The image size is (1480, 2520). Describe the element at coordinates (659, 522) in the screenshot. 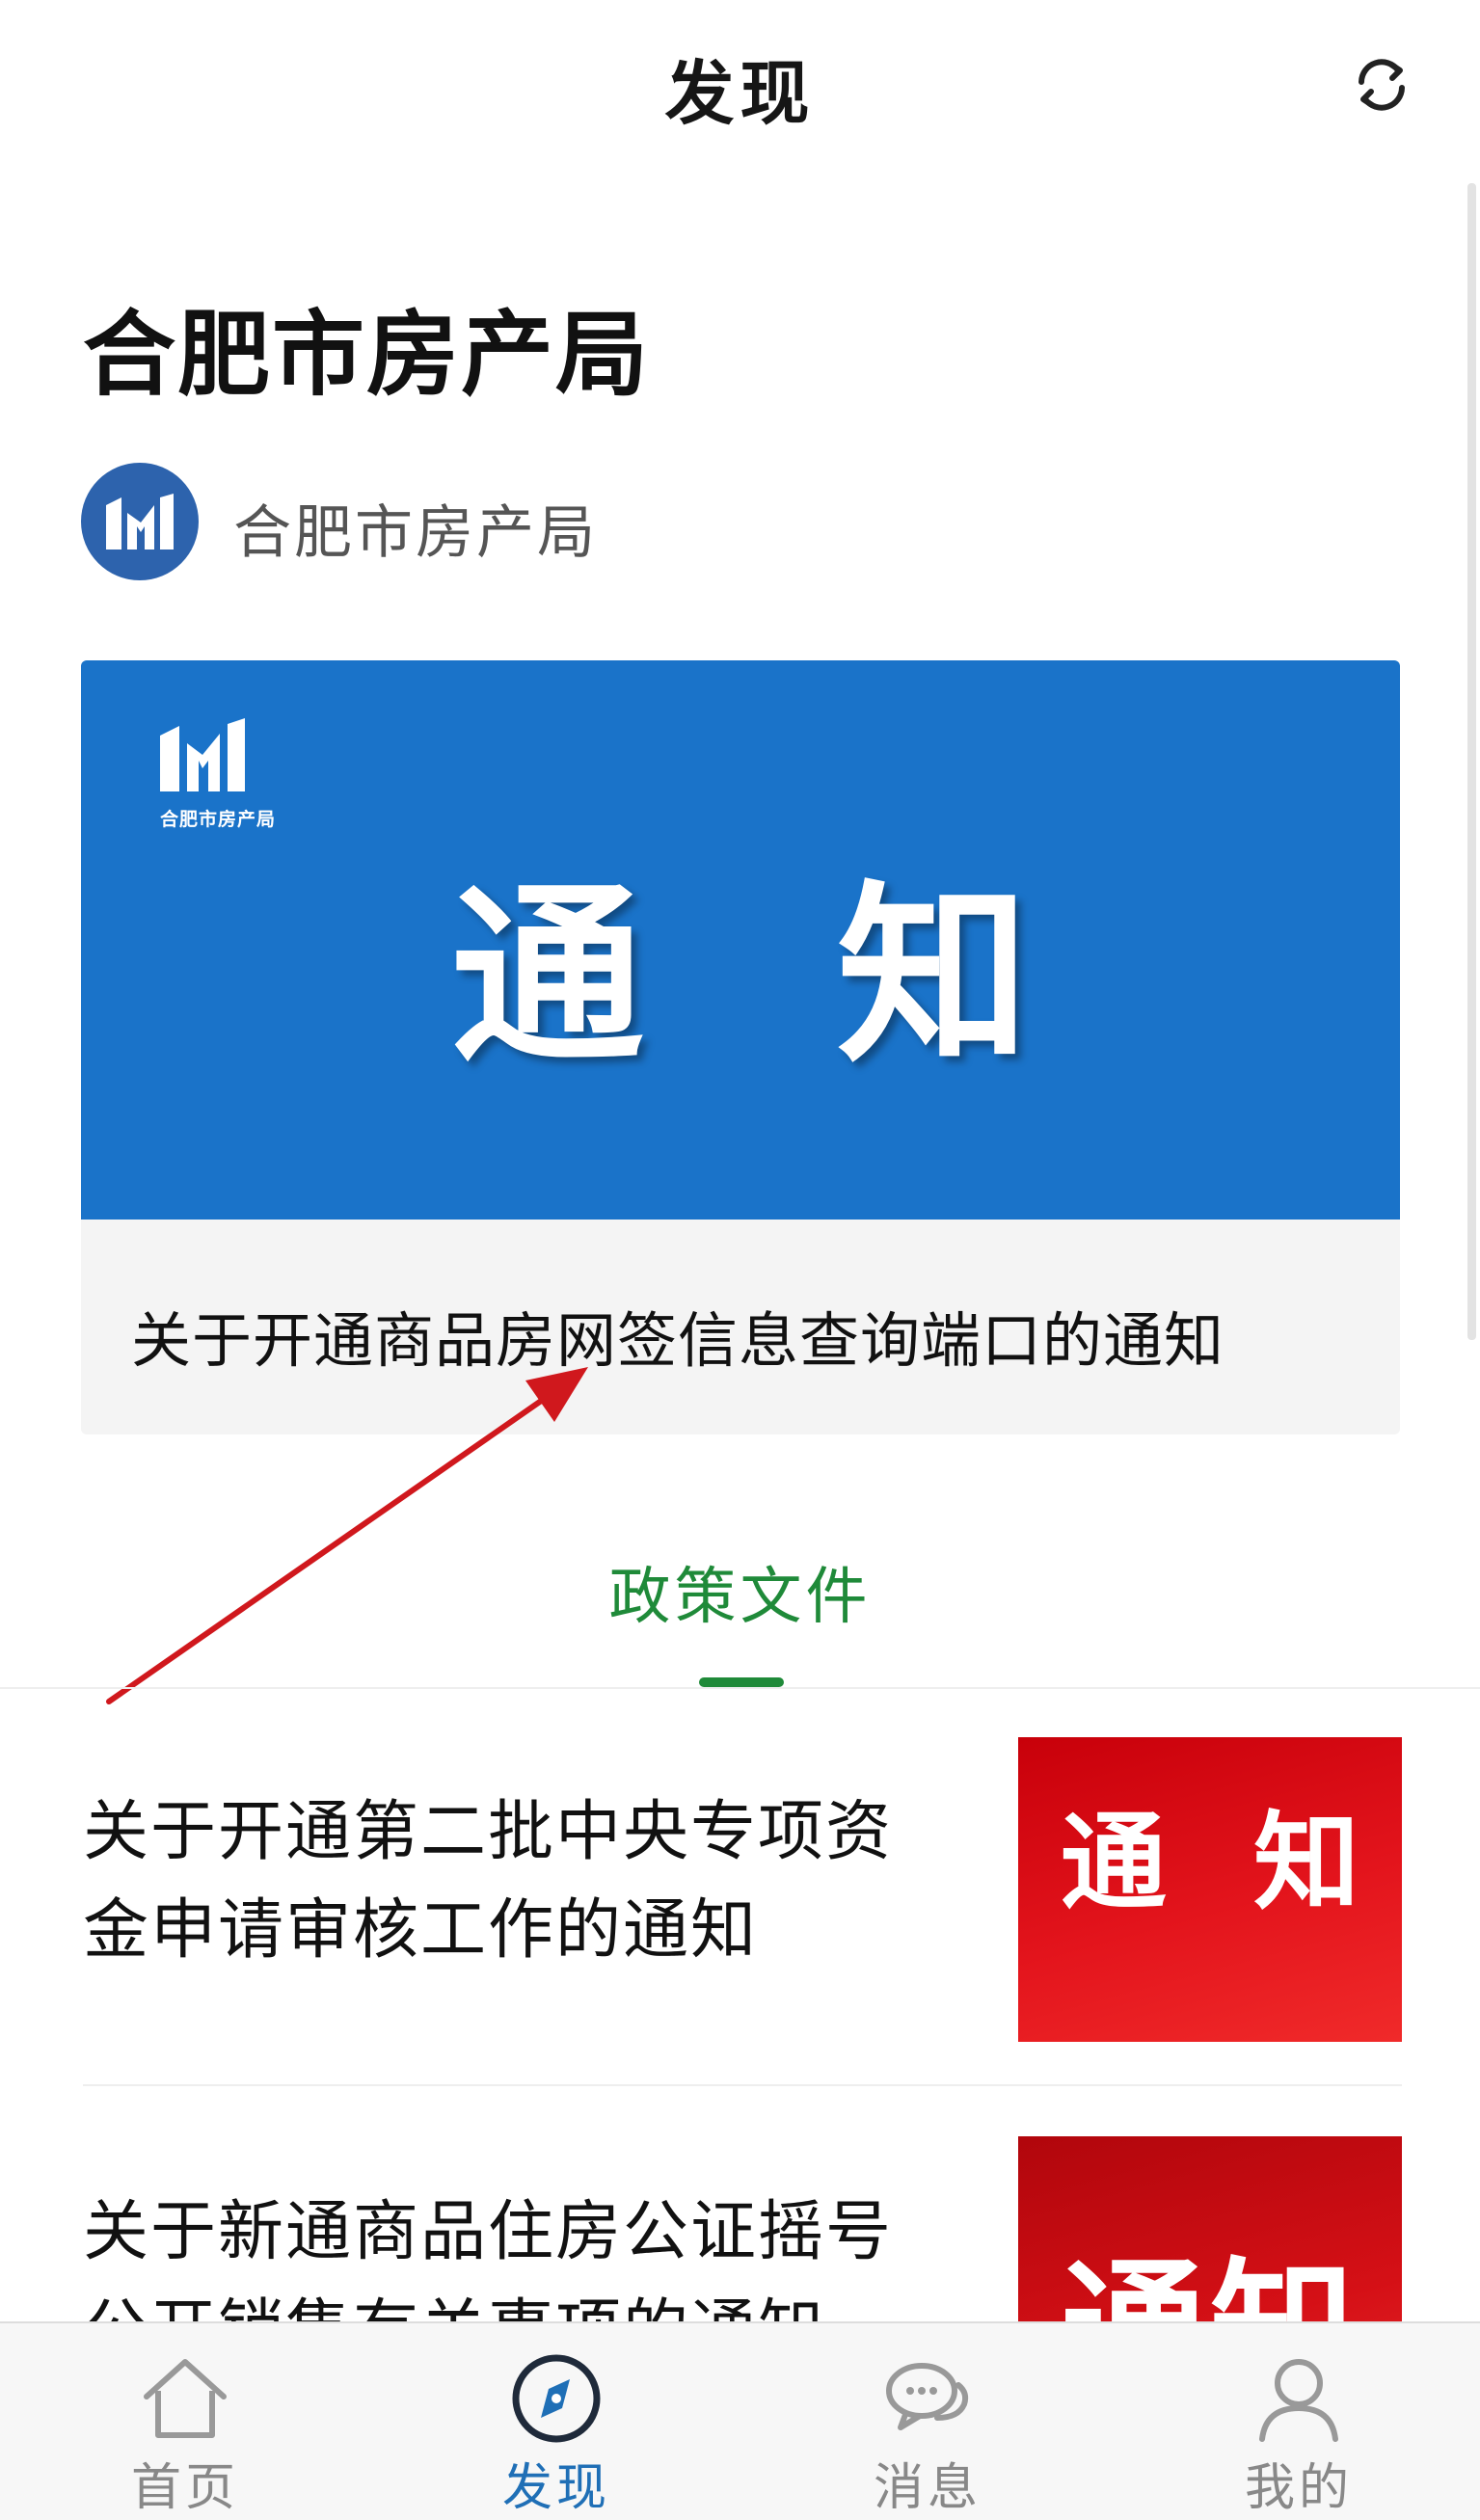

I see `source-row: 合肥市房产局` at that location.